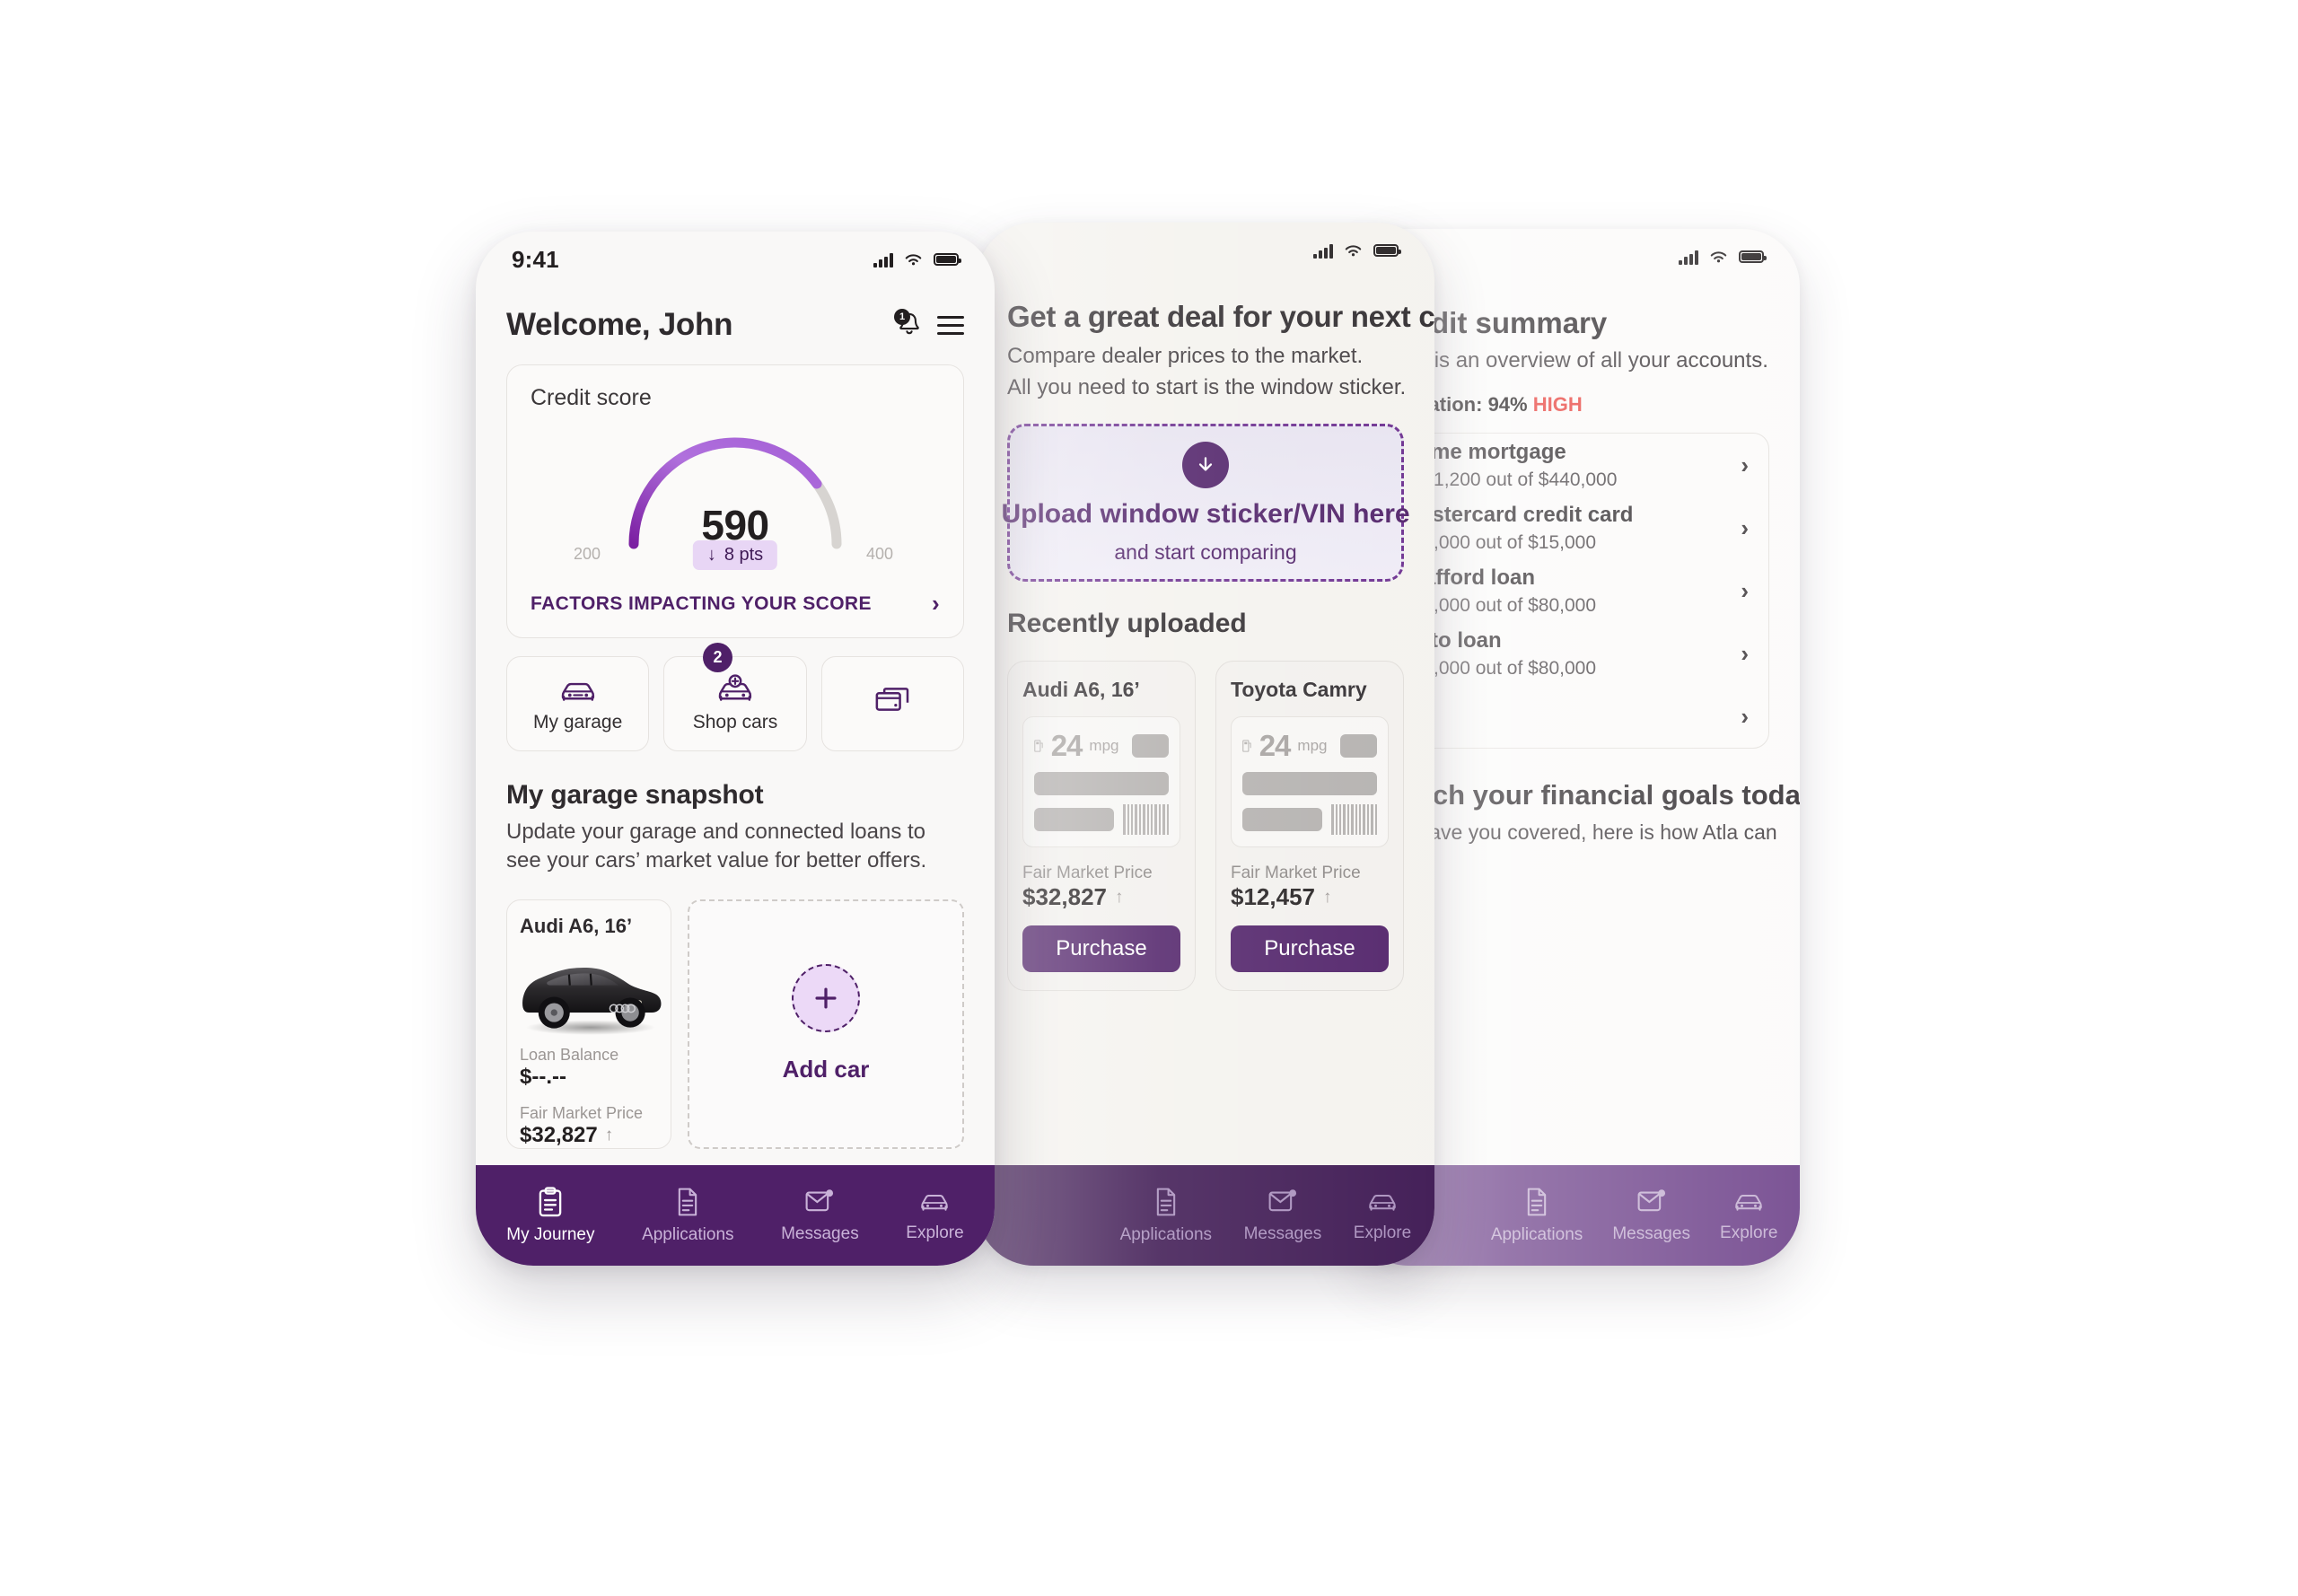 Image resolution: width=2298 pixels, height=1596 pixels. What do you see at coordinates (1310, 782) in the screenshot?
I see `window-sticker-preview: 24 mpg` at bounding box center [1310, 782].